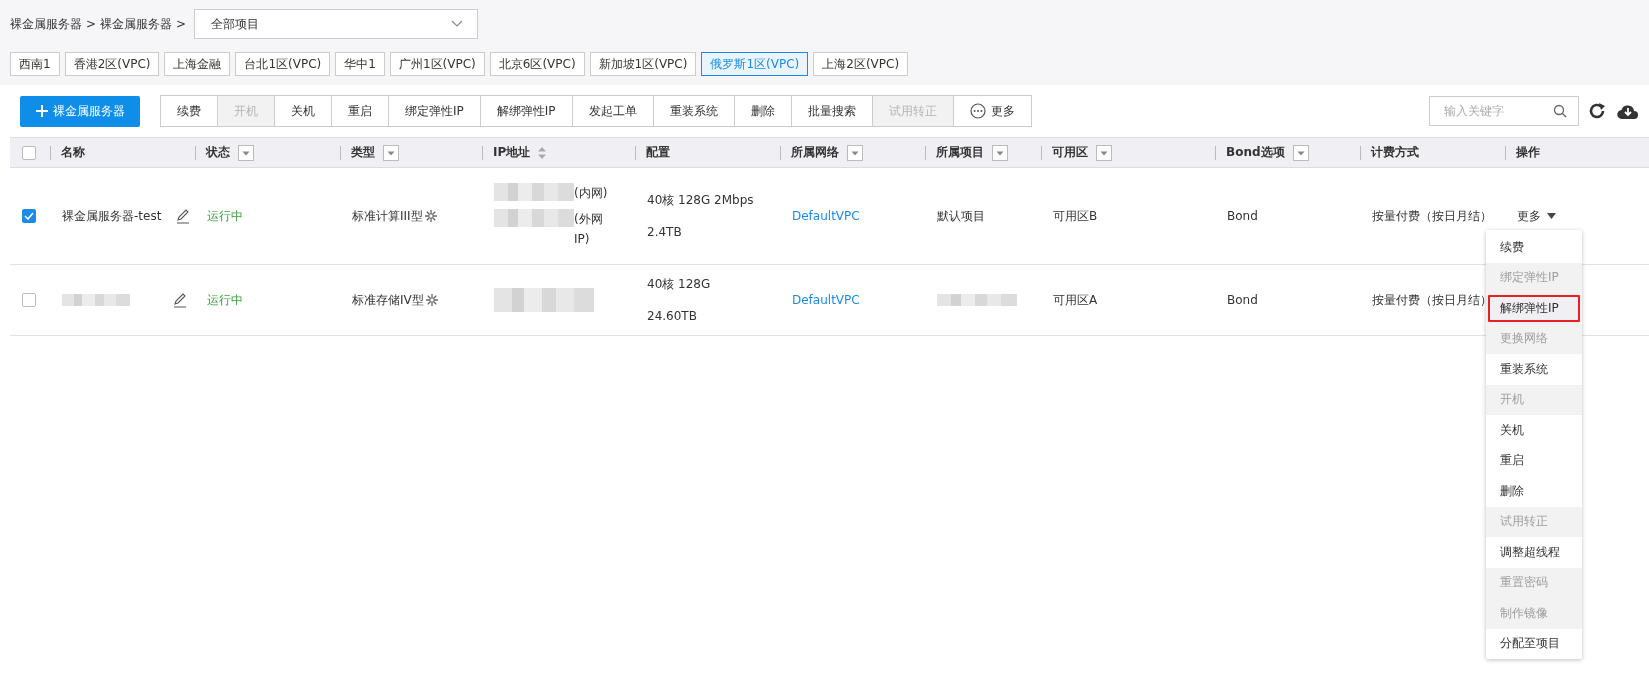 Image resolution: width=1649 pixels, height=682 pixels. Describe the element at coordinates (1597, 111) in the screenshot. I see `refresh-icon` at that location.